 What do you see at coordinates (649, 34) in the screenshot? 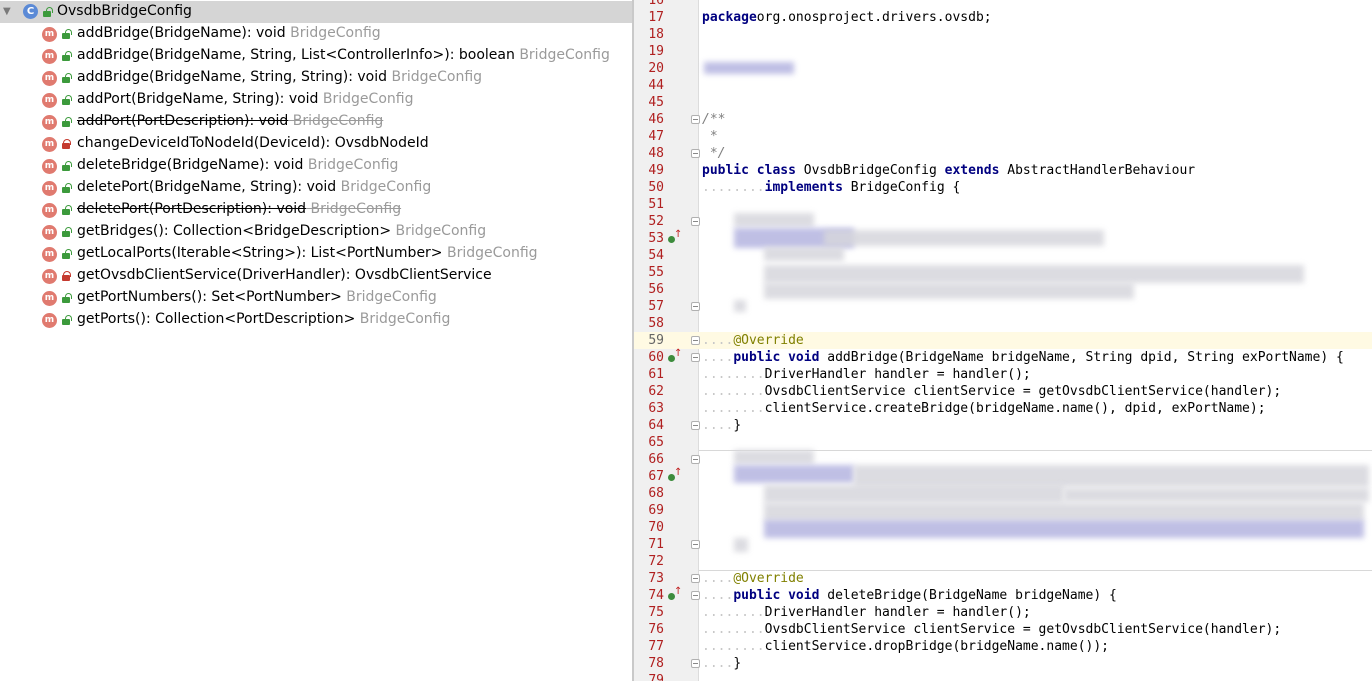
I see `line-number: 18` at bounding box center [649, 34].